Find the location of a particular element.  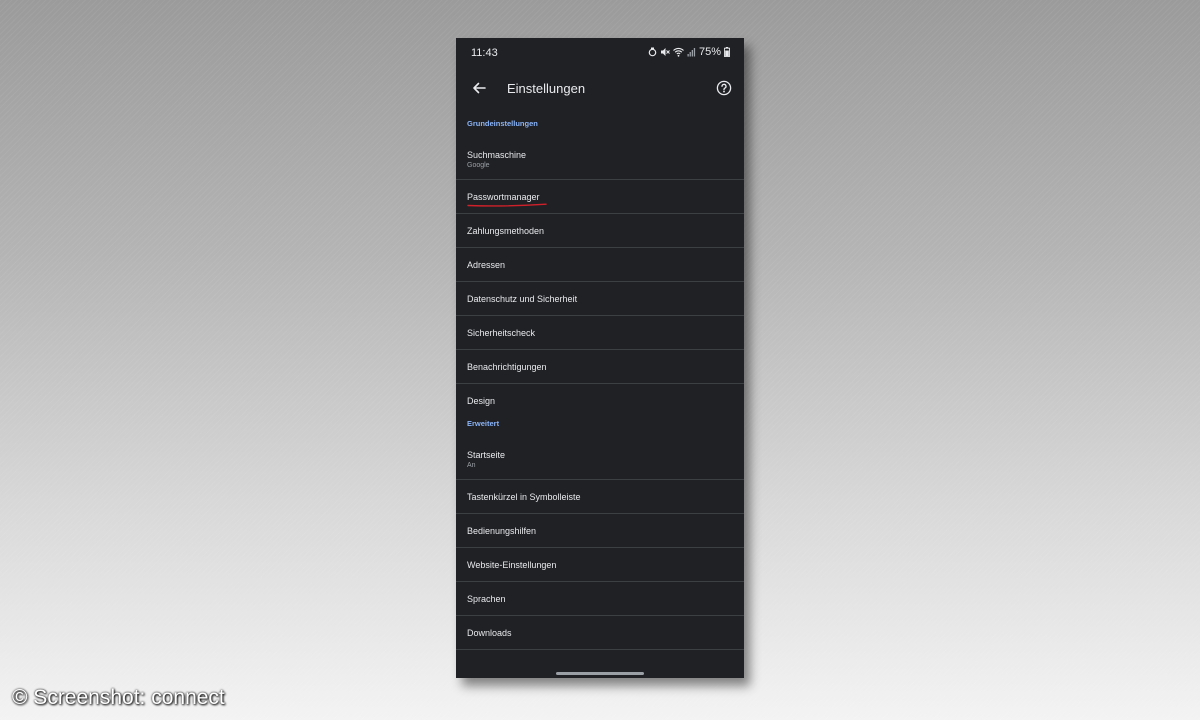

signal-icon is located at coordinates (691, 52).